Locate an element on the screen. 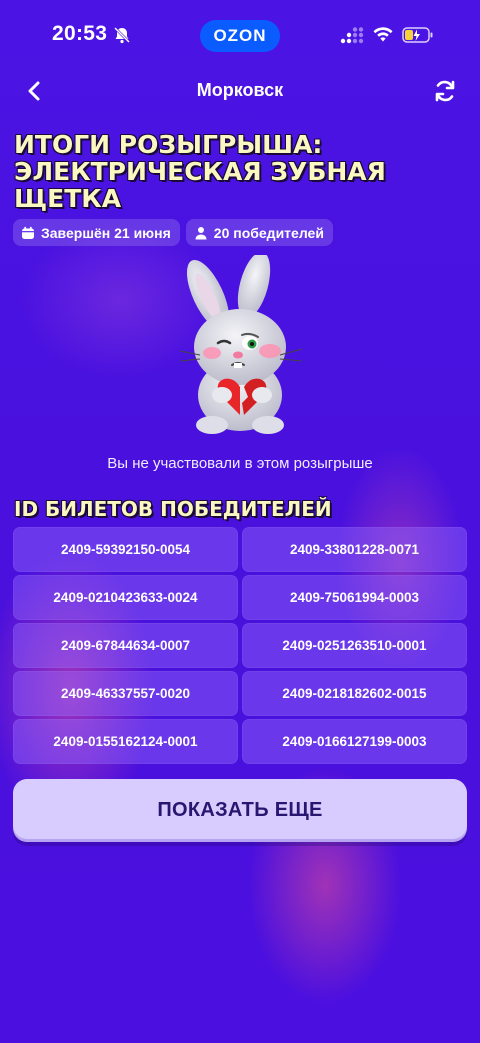 The image size is (480, 1043). ticket-id: 2409-0210423633-0024 is located at coordinates (125, 597).